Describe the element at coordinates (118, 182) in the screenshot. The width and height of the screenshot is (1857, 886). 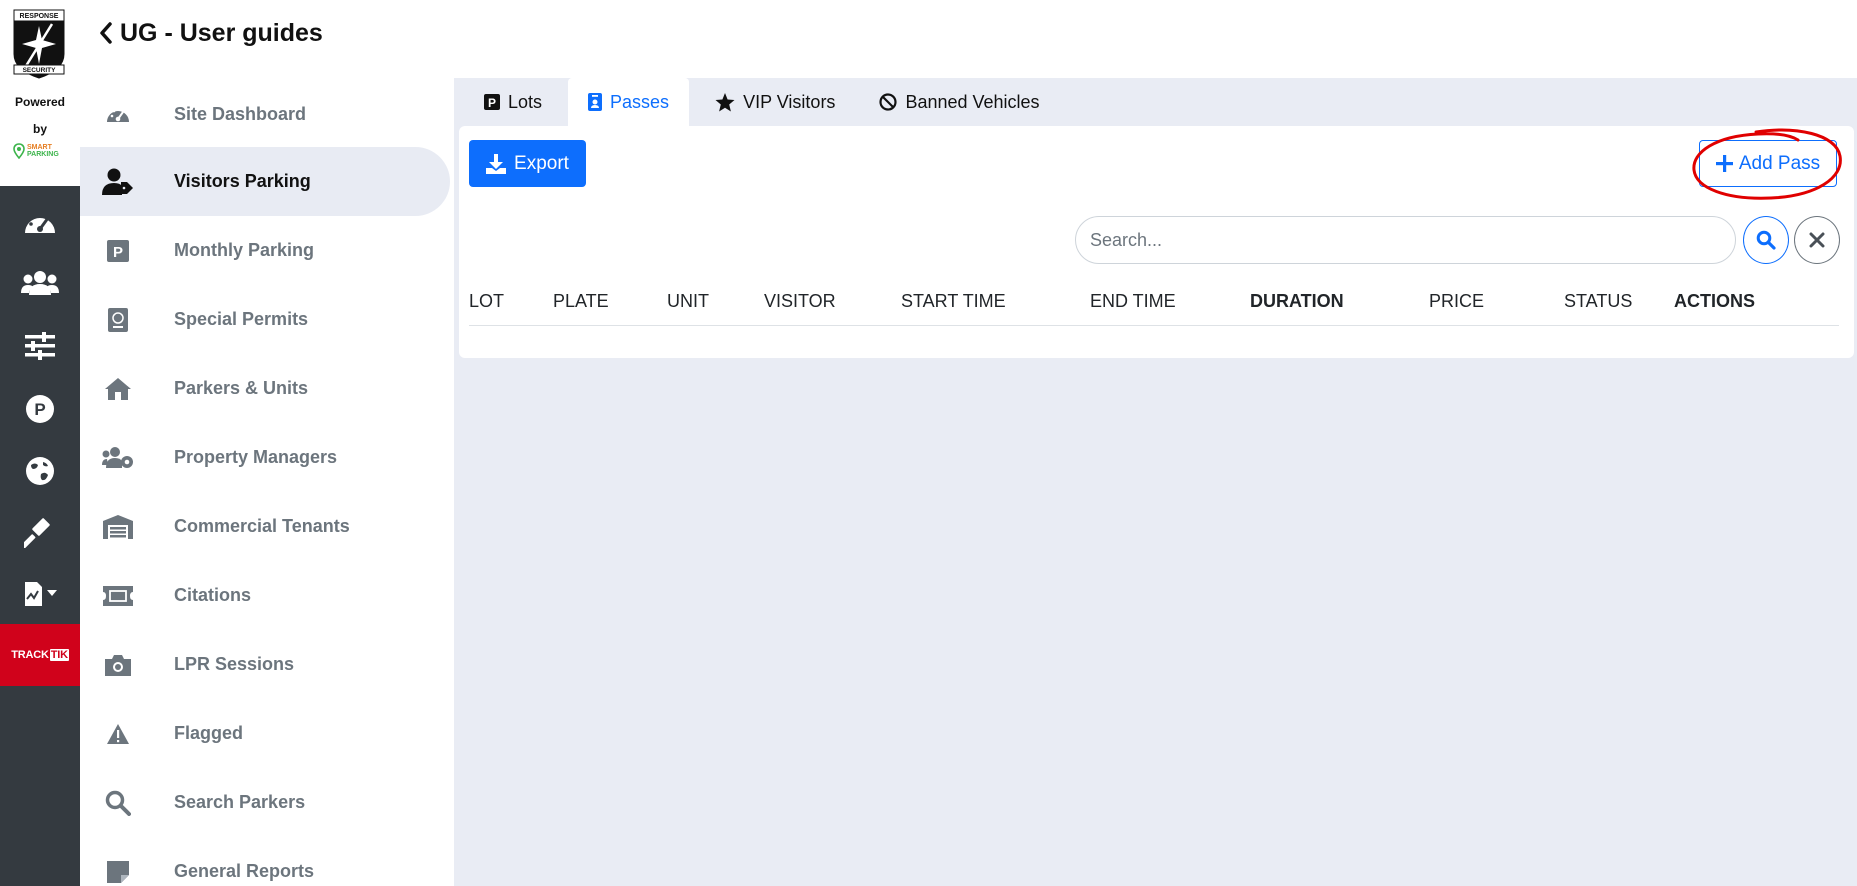
I see `user-tag-icon` at that location.